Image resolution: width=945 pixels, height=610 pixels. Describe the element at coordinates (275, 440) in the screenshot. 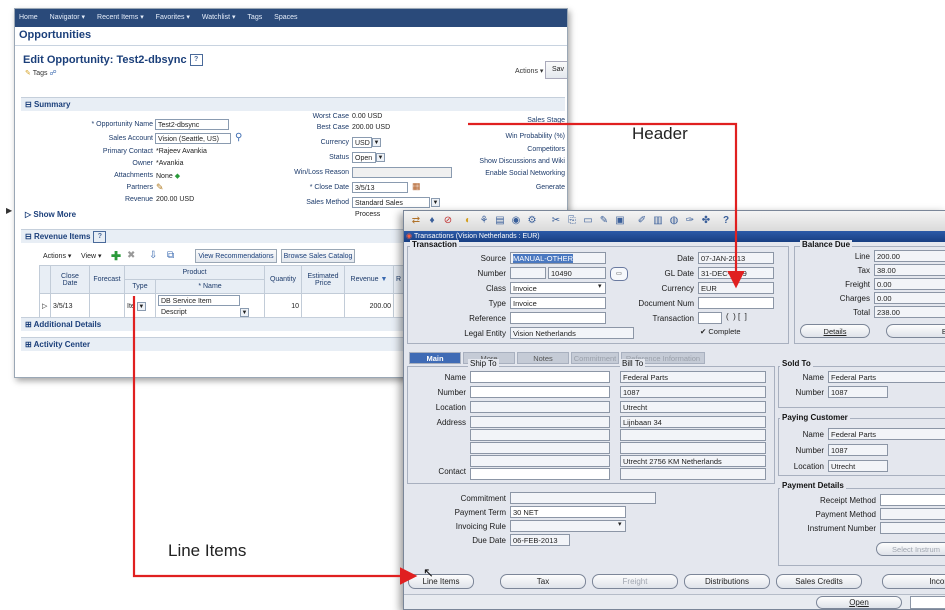

I see `line-items-arrow` at that location.